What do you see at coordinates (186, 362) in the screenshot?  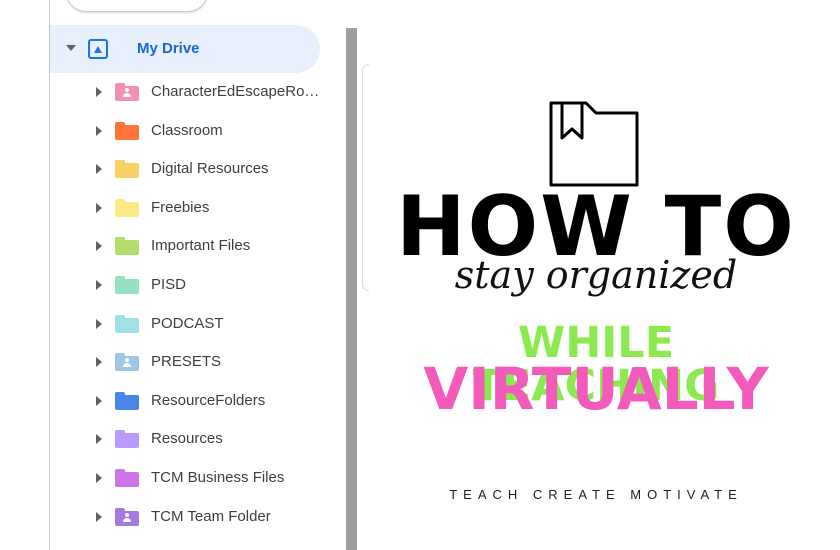 I see `folder-label: PRESETS` at bounding box center [186, 362].